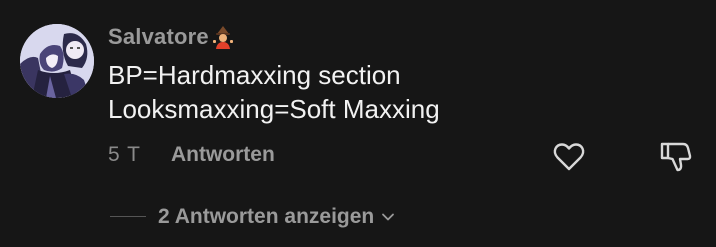 Image resolution: width=716 pixels, height=247 pixels. What do you see at coordinates (124, 154) in the screenshot?
I see `timestamp: 5 T` at bounding box center [124, 154].